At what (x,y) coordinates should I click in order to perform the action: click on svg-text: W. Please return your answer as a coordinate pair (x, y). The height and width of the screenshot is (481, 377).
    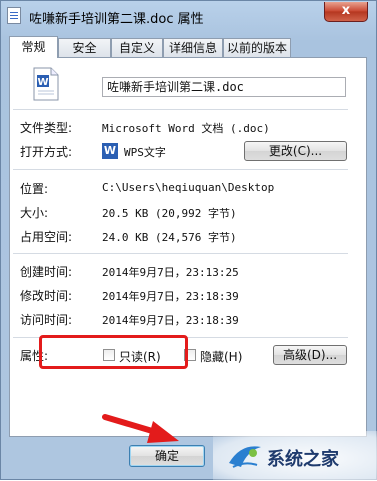
    Looking at the image, I should click on (42, 82).